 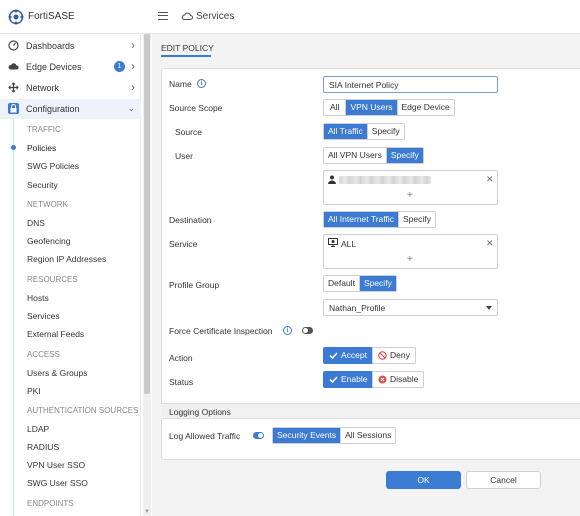 I want to click on force-cert-toggle, so click(x=307, y=330).